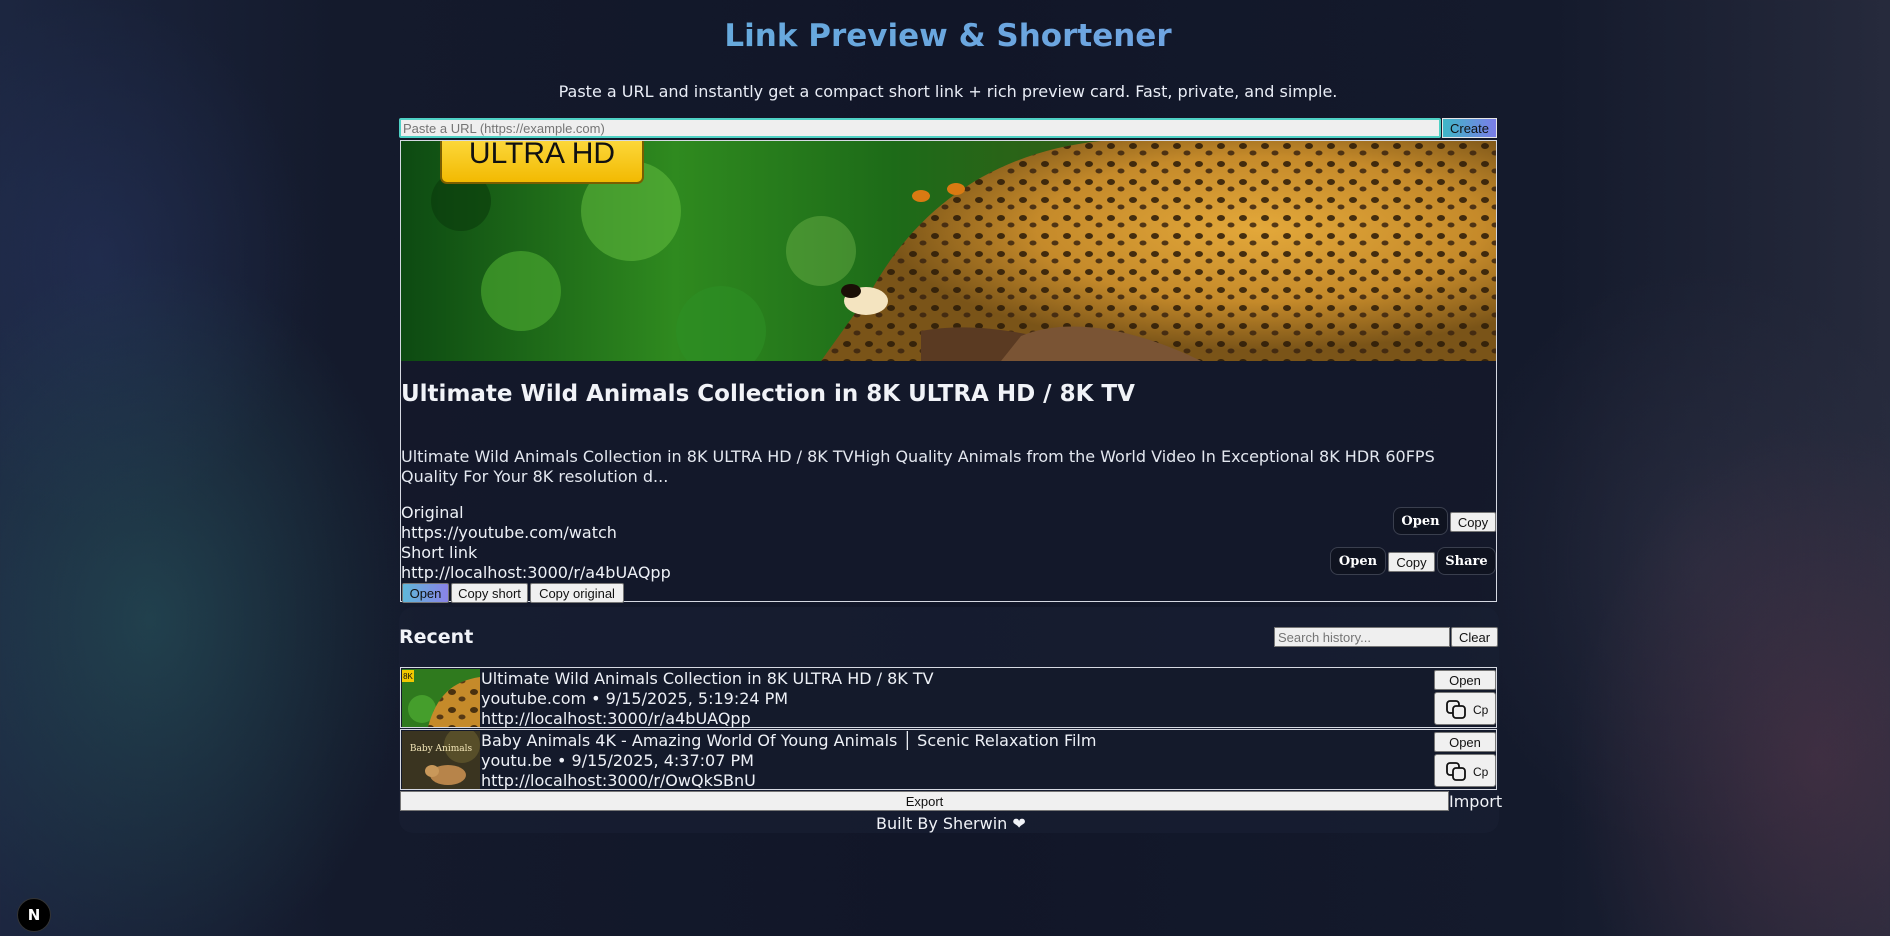 The height and width of the screenshot is (936, 1890). I want to click on original-url: https://youtube.com/watch, so click(509, 532).